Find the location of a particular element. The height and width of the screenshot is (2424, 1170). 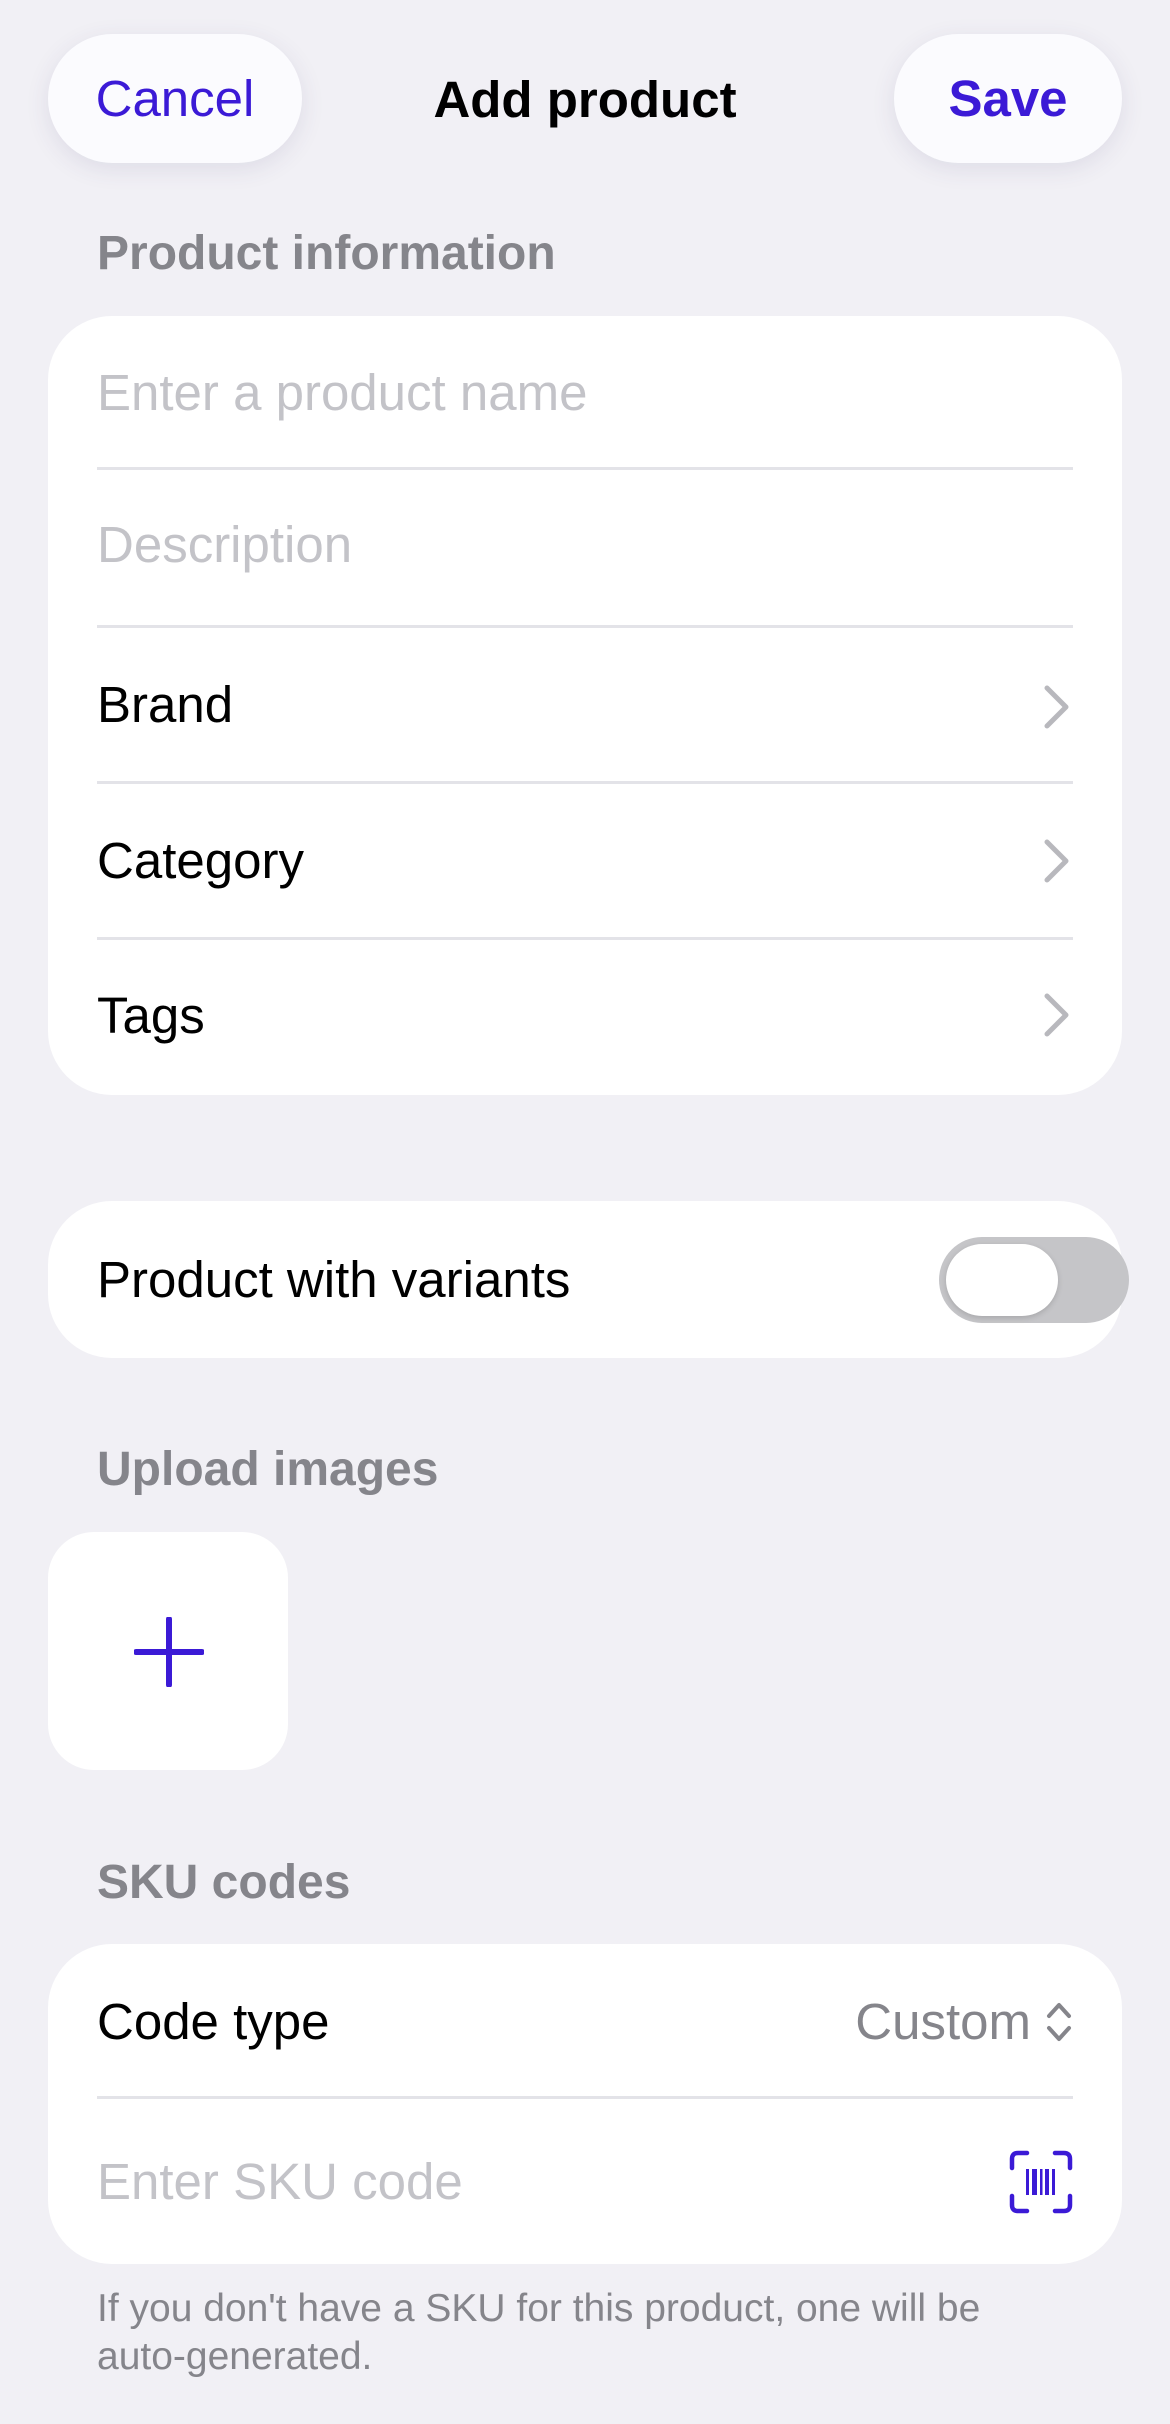

code-type-value: Custom is located at coordinates (943, 2021).